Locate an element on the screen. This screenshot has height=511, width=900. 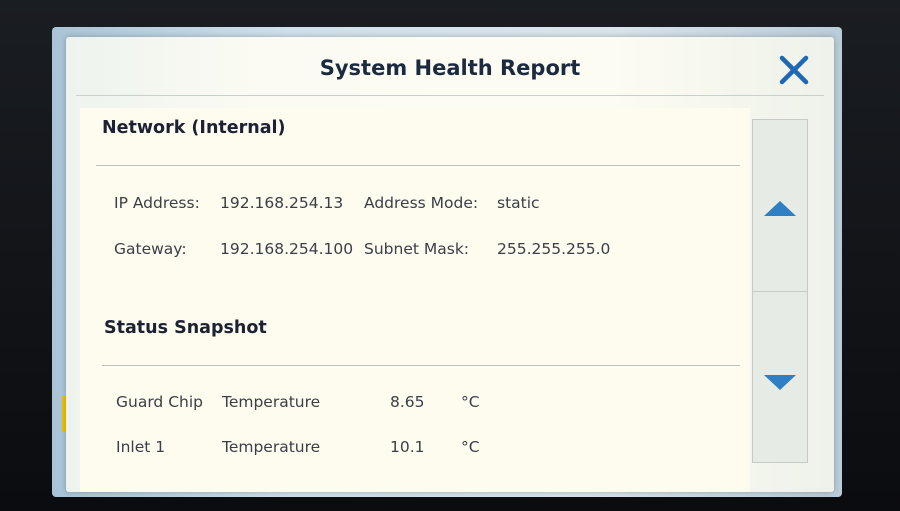
scroll-up-button is located at coordinates (780, 206).